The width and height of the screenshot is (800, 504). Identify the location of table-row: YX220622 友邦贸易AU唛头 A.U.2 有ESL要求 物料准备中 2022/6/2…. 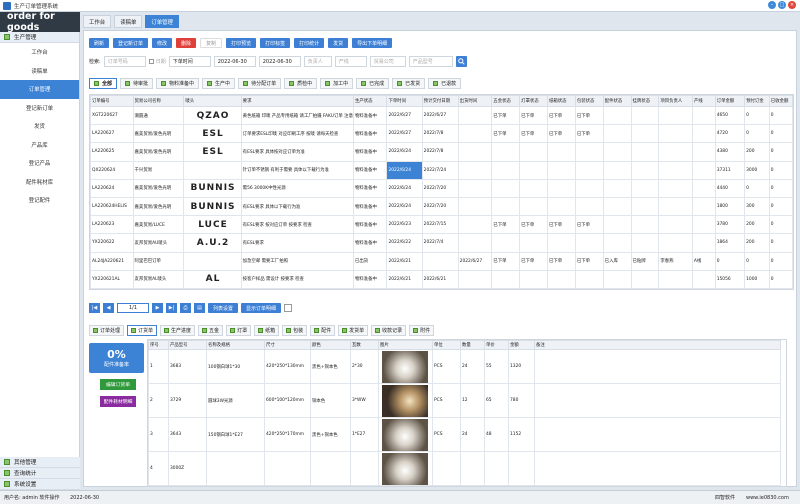
(441, 243).